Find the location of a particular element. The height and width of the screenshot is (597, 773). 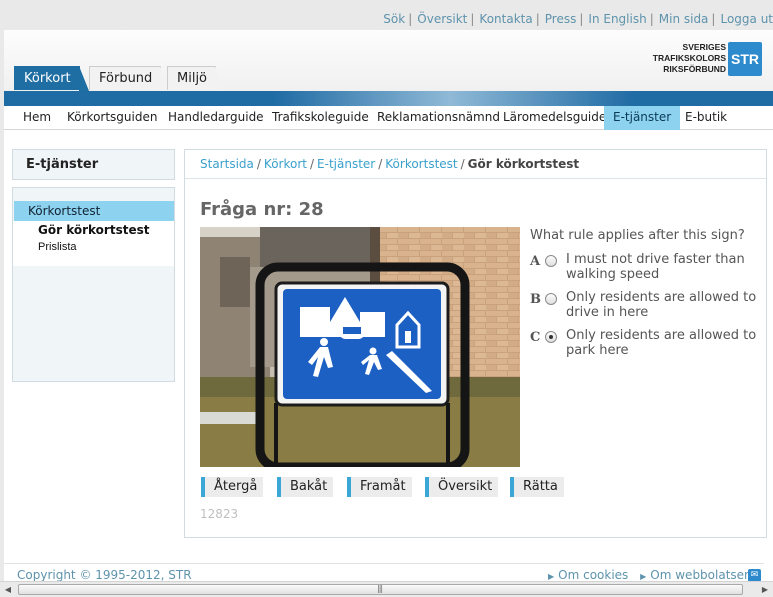

nav-item-handledarguide: Handledarguide is located at coordinates (216, 118).